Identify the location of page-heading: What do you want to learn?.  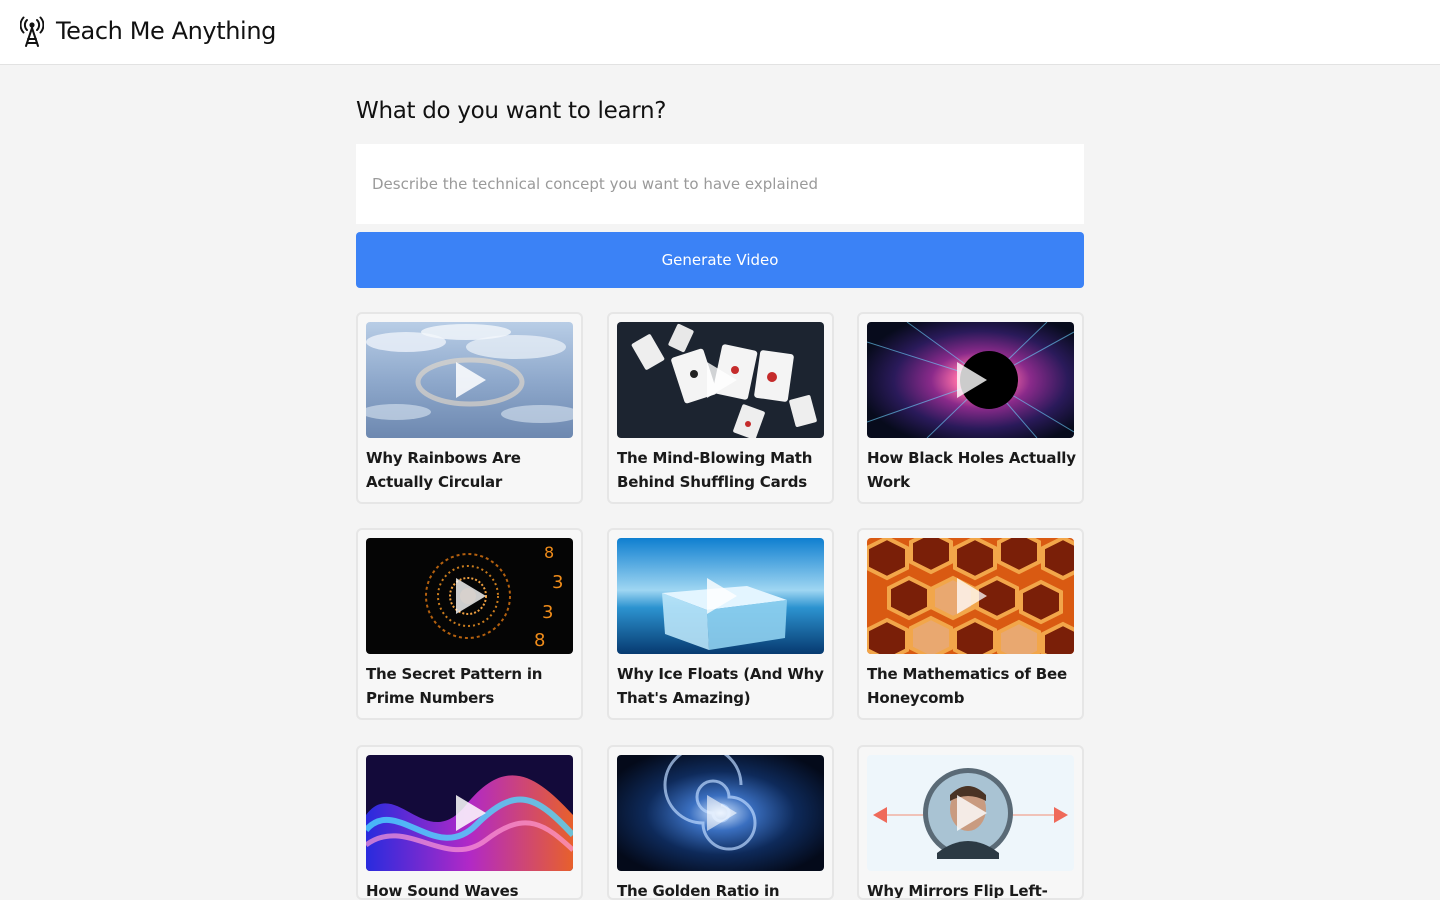
(511, 111).